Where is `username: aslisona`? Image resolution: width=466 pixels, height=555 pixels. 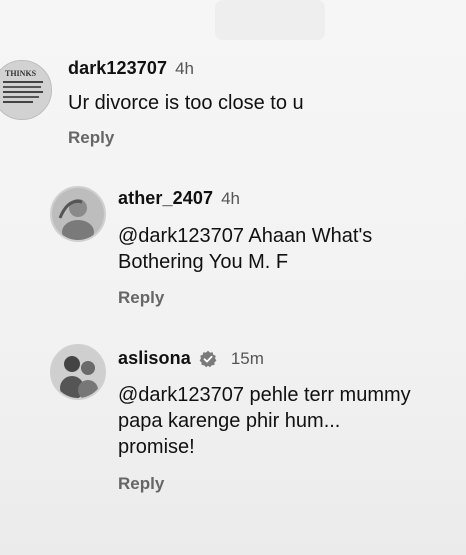
username: aslisona is located at coordinates (154, 358).